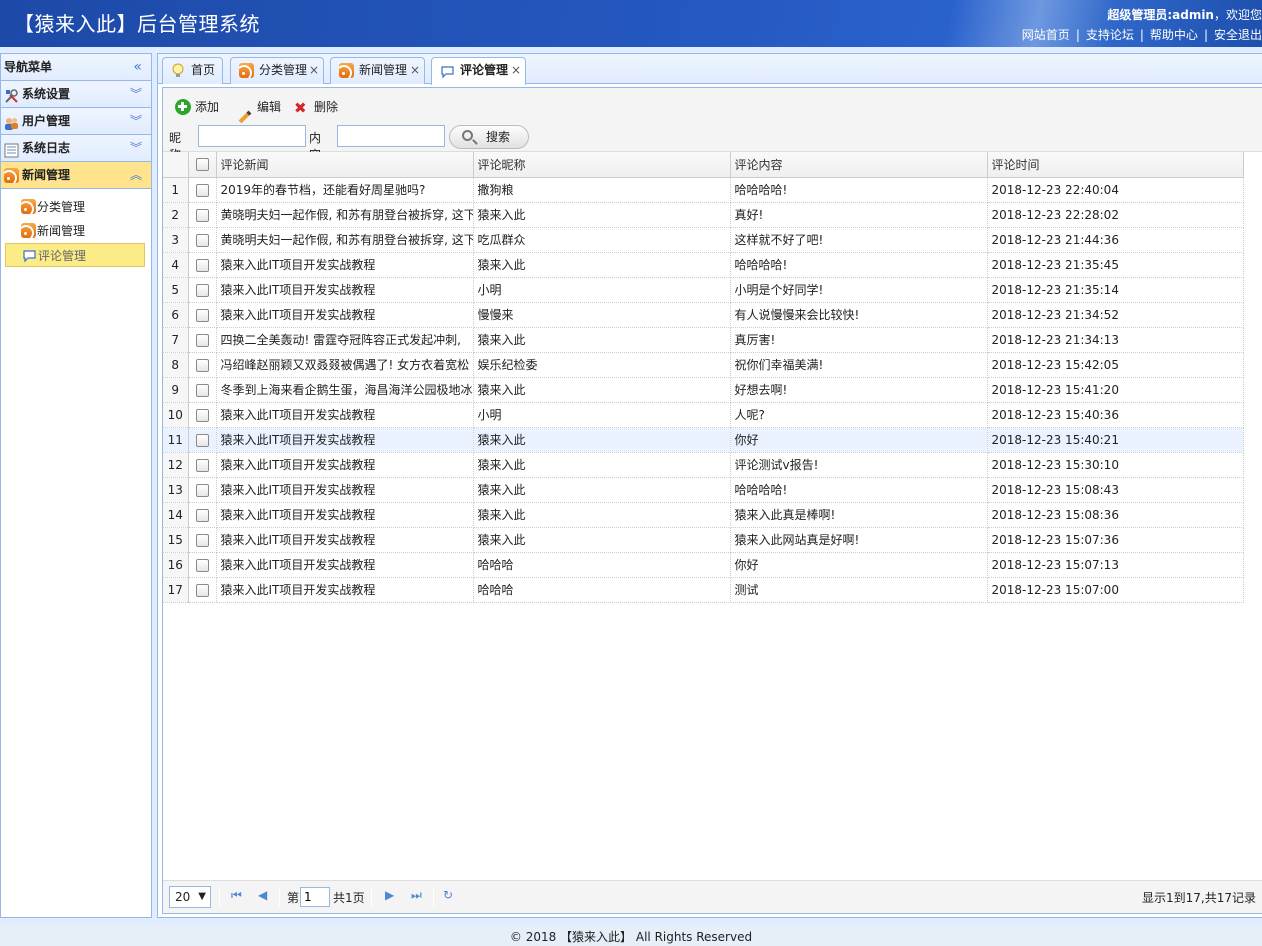  I want to click on first-page-icon: ⏮, so click(236, 895).